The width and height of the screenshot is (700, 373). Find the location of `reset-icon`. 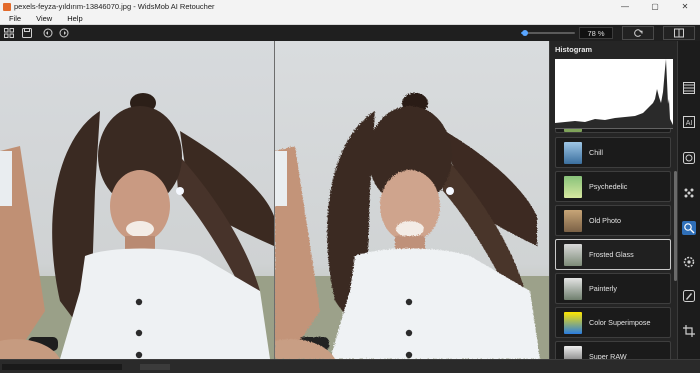

reset-icon is located at coordinates (638, 33).